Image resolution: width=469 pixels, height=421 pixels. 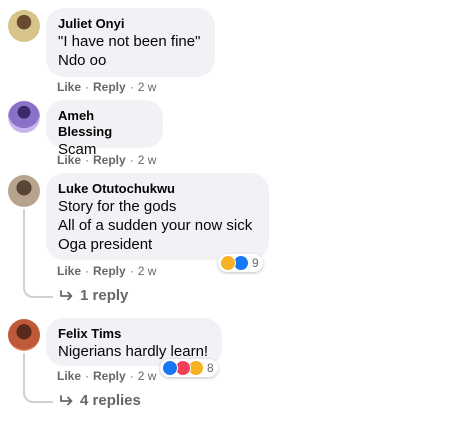 I want to click on comment-text: Oga president, so click(x=105, y=244).